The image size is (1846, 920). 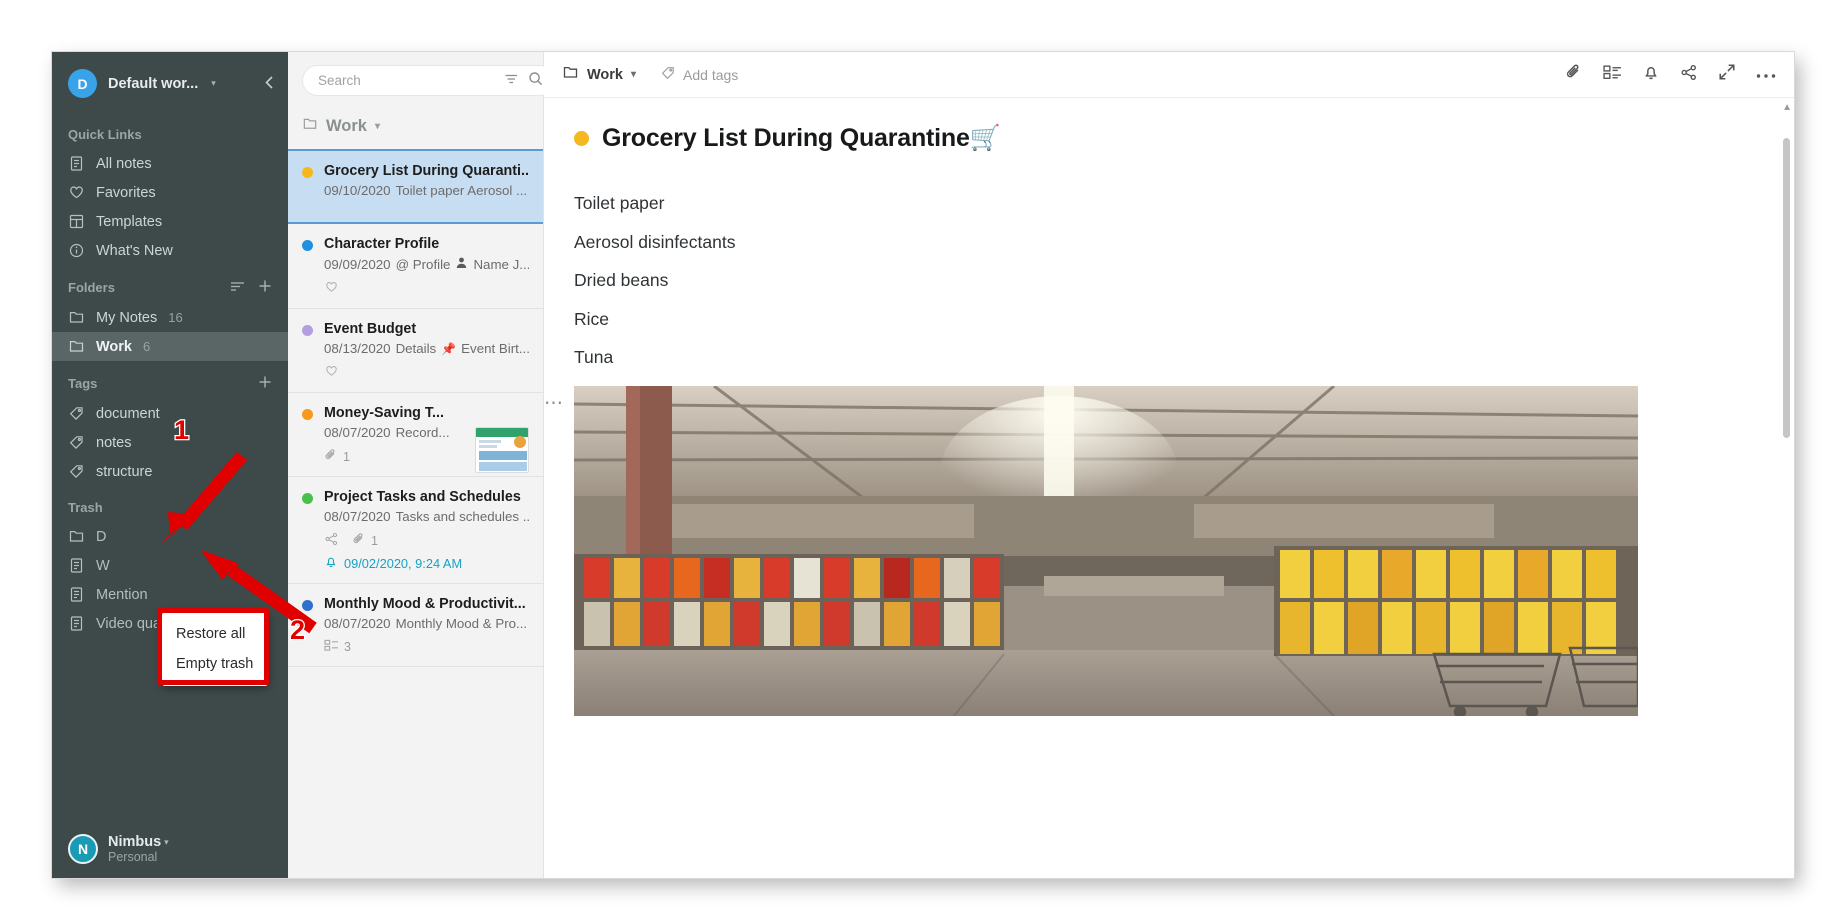 I want to click on breadcrumb-label: Work, so click(x=605, y=74).